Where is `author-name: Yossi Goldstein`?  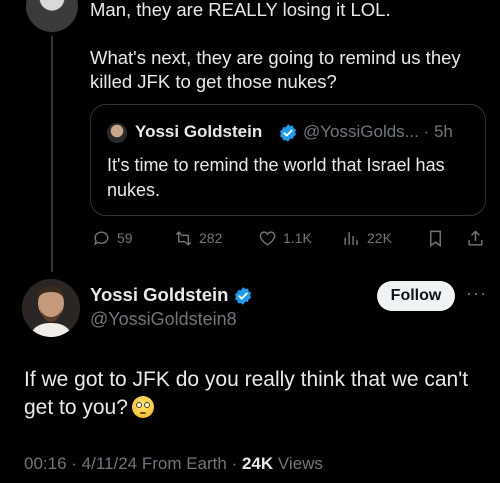
author-name: Yossi Goldstein is located at coordinates (159, 295).